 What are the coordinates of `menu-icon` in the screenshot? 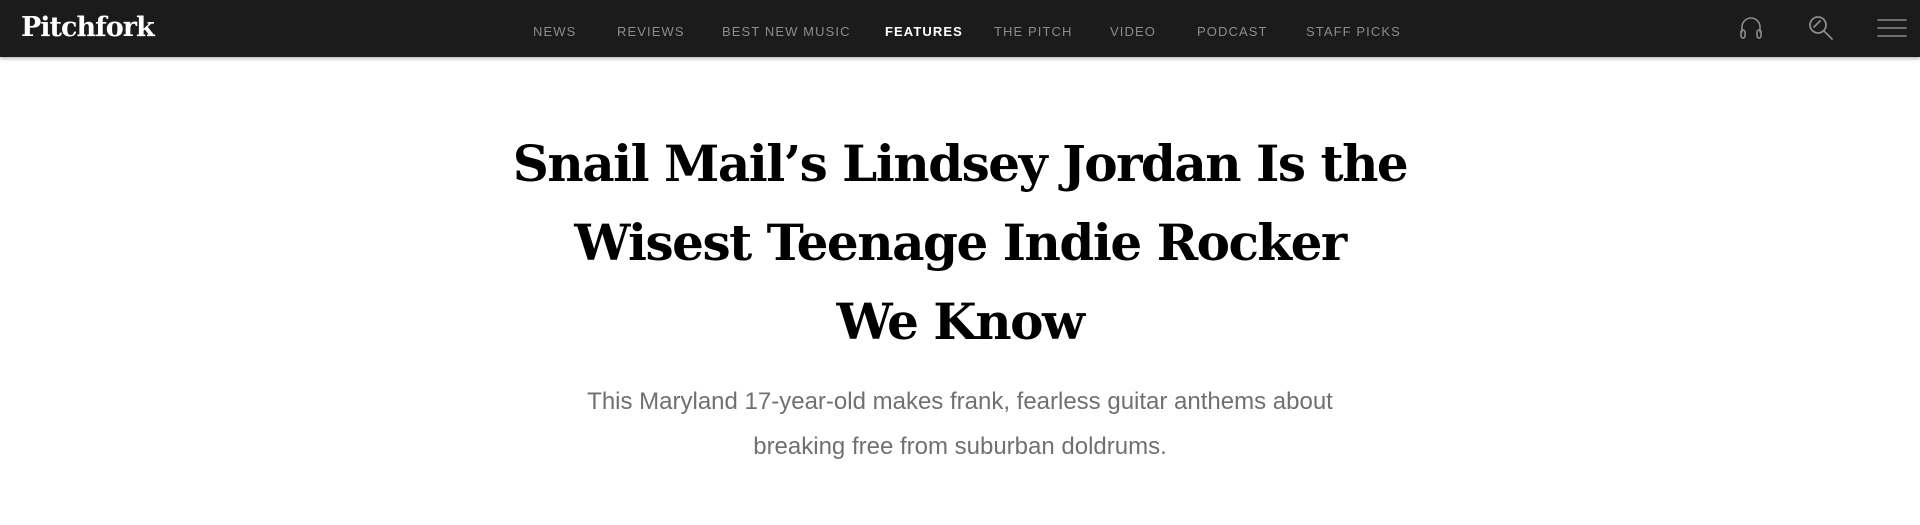 It's located at (1892, 28).